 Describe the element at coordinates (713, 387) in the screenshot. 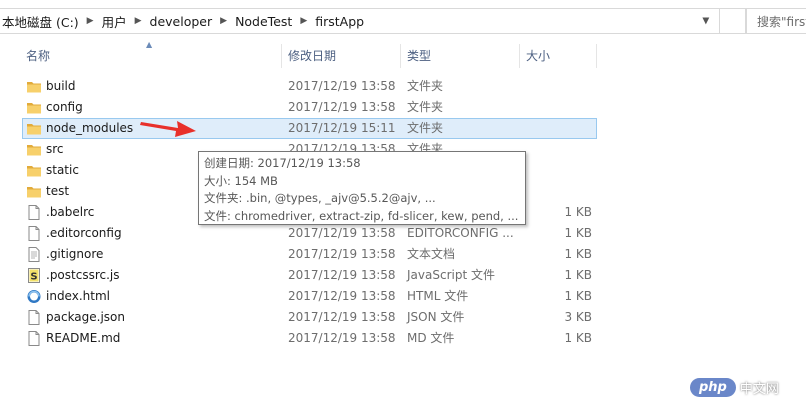

I see `watermark-logo: php` at that location.